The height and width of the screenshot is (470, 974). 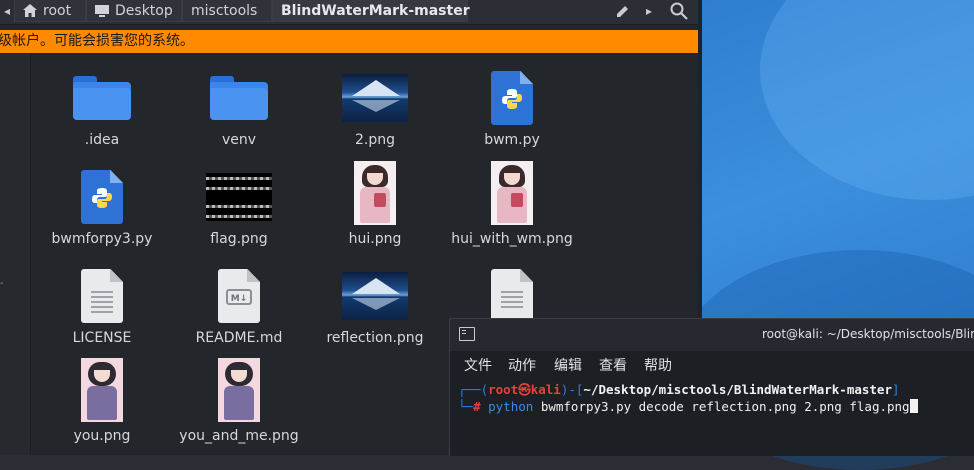 I want to click on file-item: reflection.png, so click(x=375, y=313).